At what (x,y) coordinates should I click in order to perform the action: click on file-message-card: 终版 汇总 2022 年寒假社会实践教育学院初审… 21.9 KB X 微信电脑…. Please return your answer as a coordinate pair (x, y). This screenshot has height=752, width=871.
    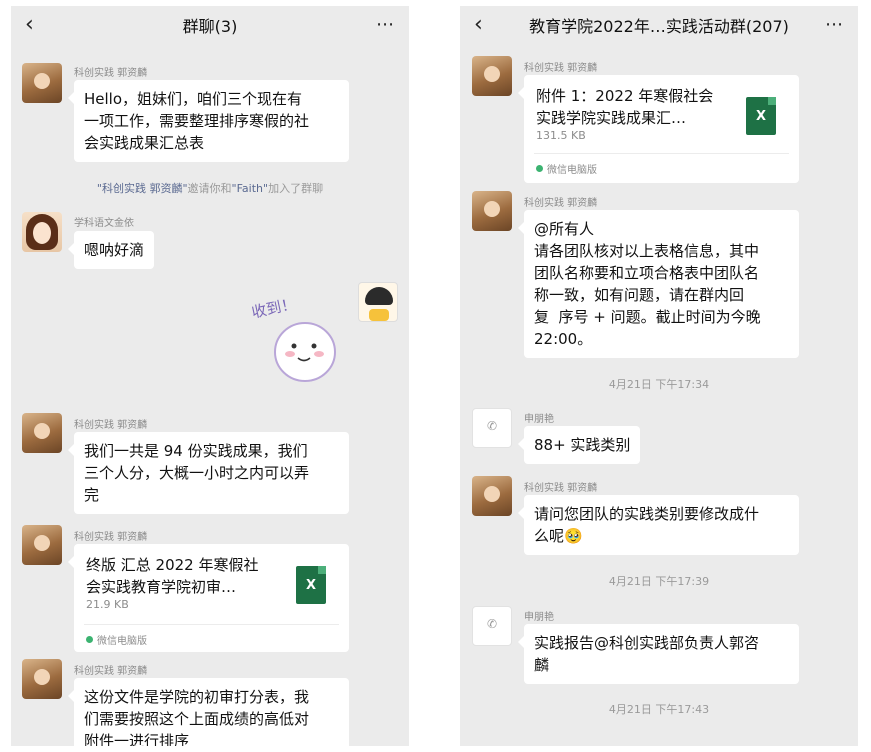
    Looking at the image, I should click on (208, 598).